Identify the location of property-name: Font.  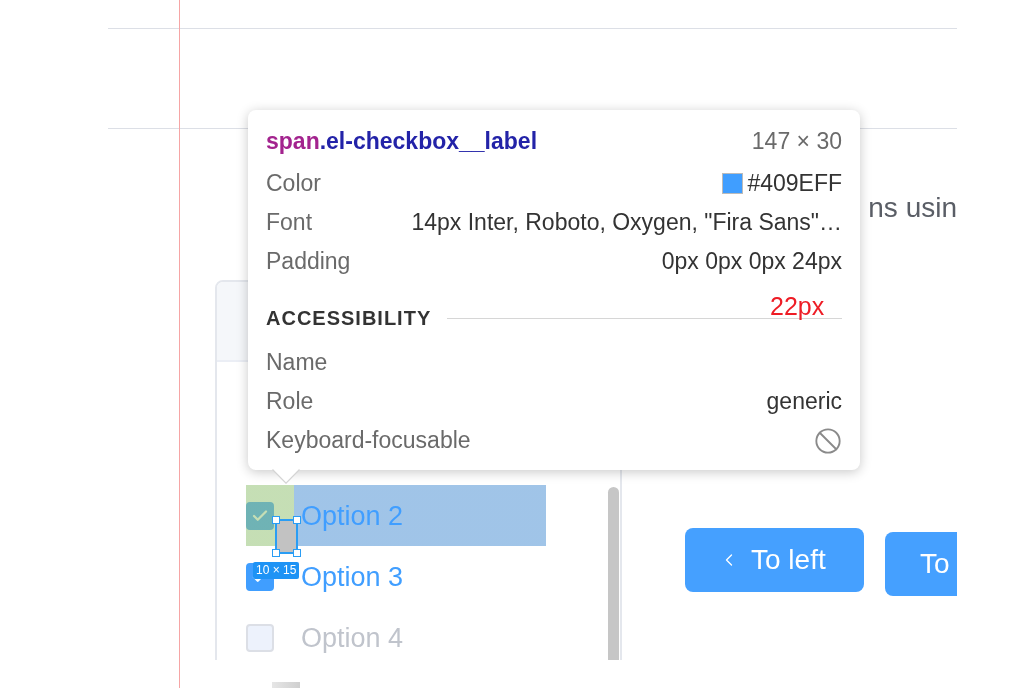
(289, 223).